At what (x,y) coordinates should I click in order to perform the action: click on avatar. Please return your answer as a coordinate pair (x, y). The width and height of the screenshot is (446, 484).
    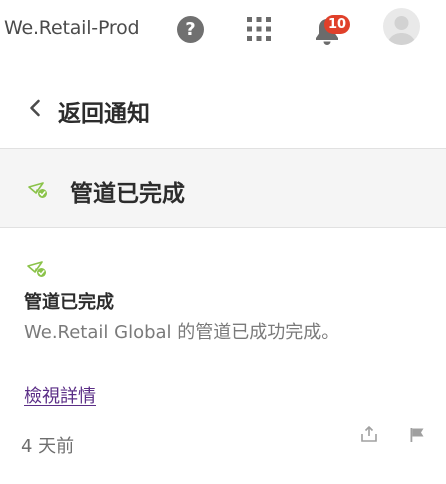
    Looking at the image, I should click on (401, 26).